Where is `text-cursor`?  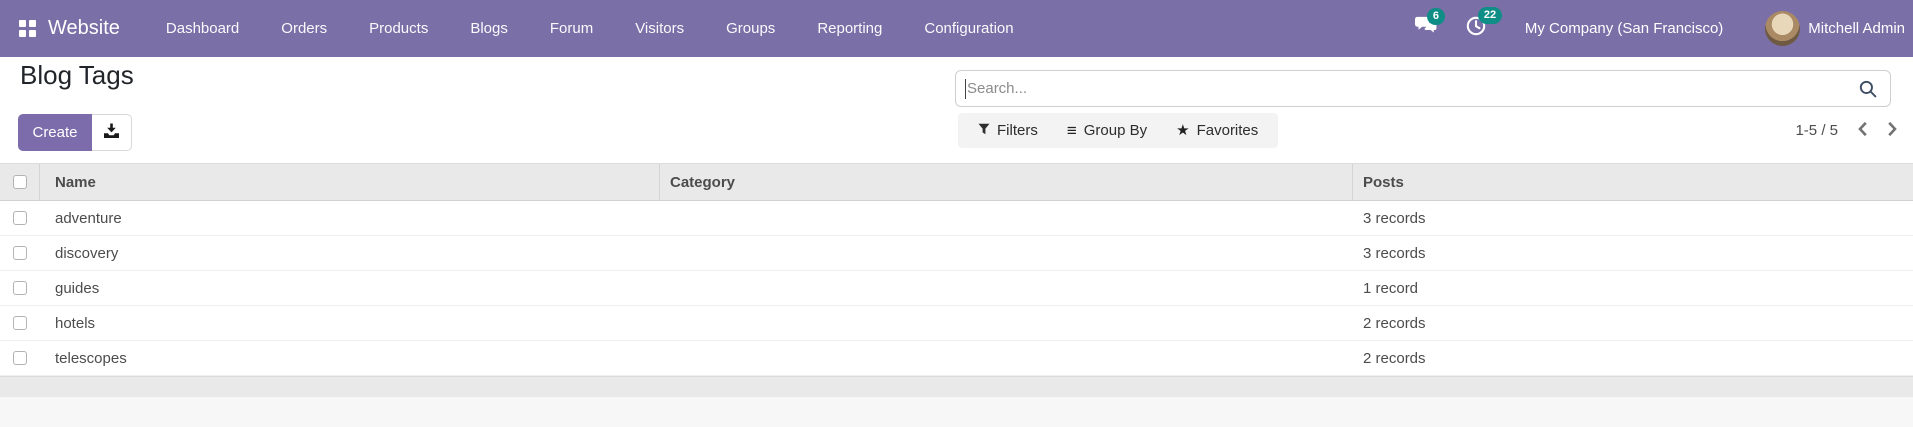 text-cursor is located at coordinates (965, 89).